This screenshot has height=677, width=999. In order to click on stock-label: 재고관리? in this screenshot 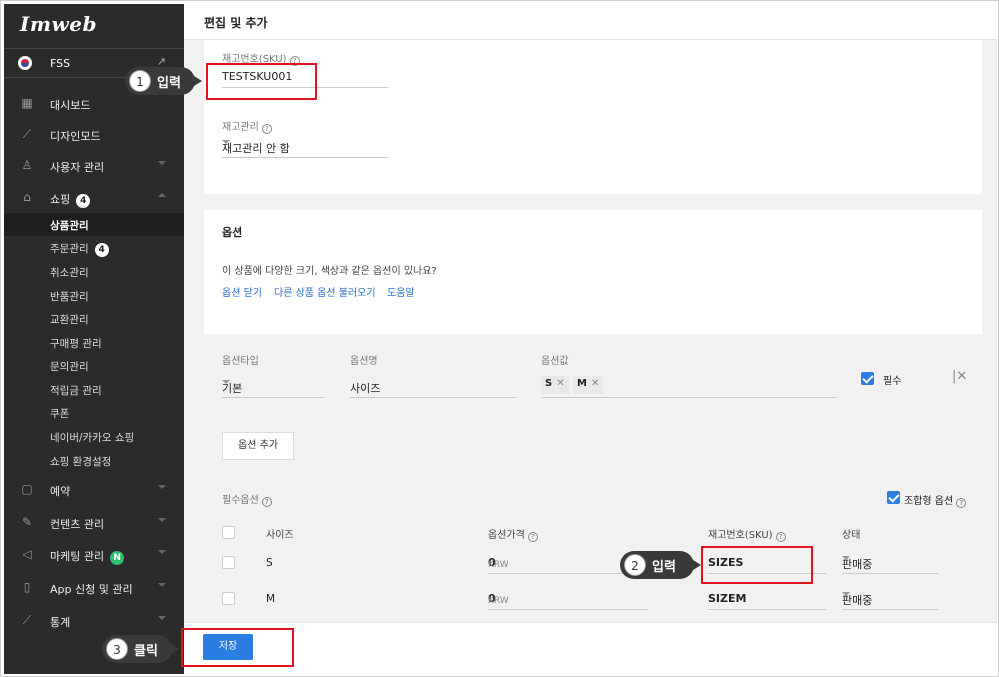, I will do `click(247, 126)`.